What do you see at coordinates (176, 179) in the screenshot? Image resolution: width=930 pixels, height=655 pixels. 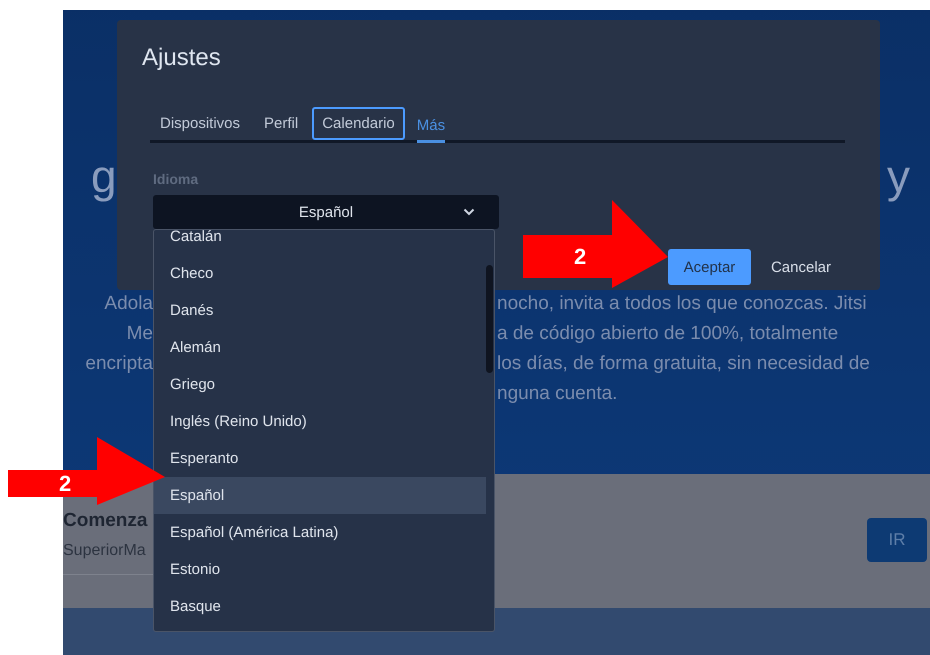 I see `field-label: Idioma` at bounding box center [176, 179].